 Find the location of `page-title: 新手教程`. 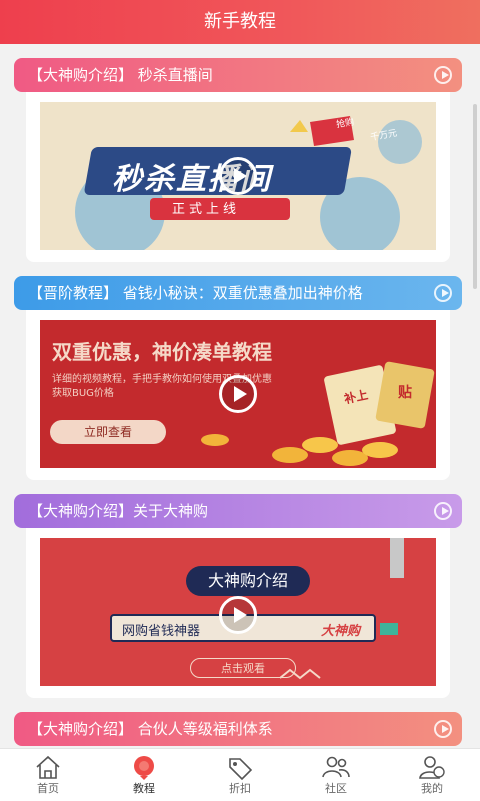

page-title: 新手教程 is located at coordinates (240, 21).